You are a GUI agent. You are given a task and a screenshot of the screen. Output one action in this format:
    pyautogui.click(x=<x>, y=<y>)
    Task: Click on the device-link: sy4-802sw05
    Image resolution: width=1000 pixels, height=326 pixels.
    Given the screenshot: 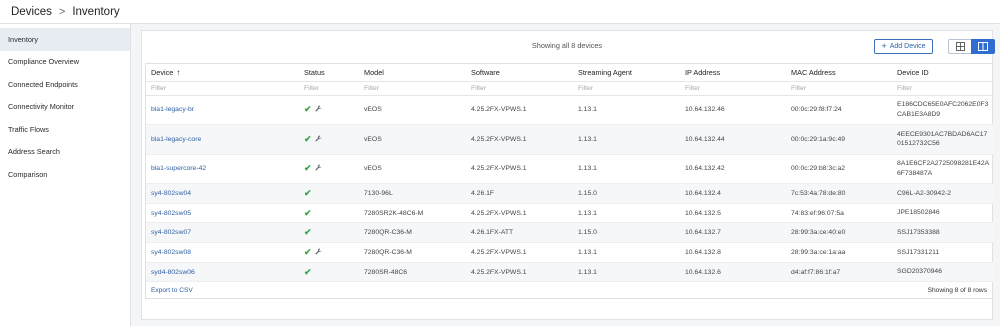 What is the action you would take?
    pyautogui.click(x=171, y=213)
    